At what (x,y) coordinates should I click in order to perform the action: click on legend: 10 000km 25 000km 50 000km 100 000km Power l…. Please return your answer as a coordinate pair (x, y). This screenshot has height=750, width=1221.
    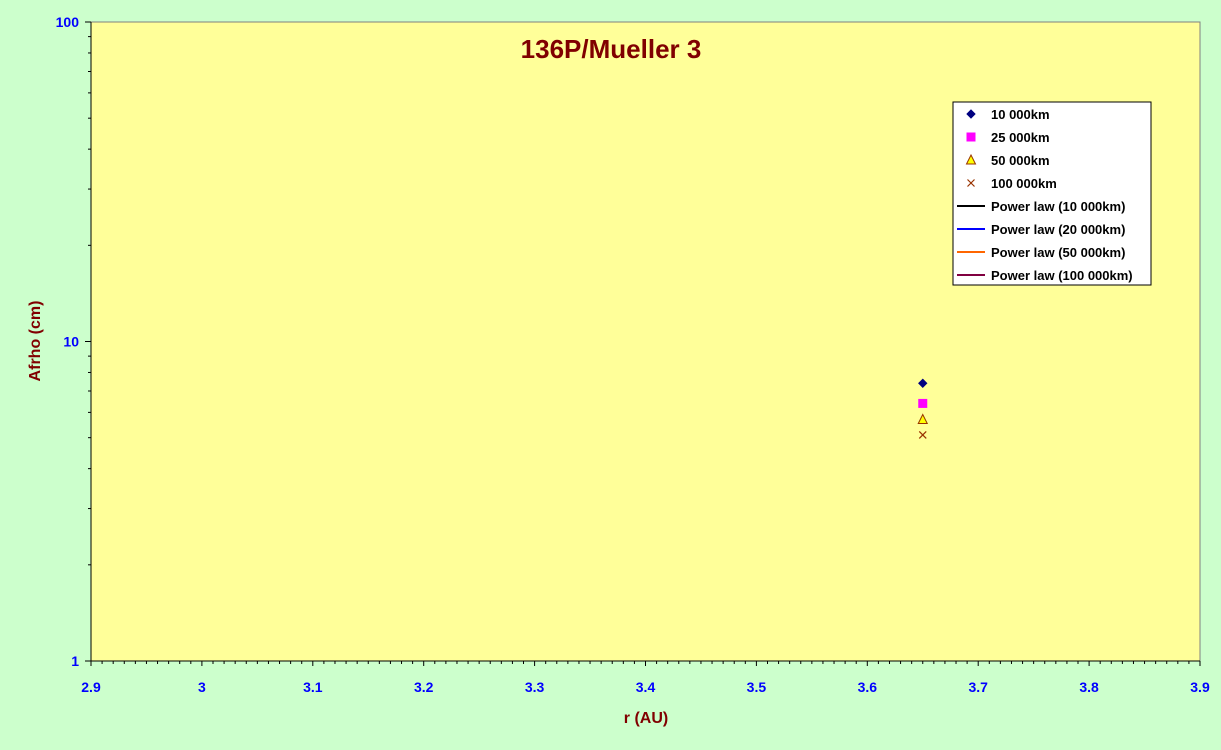
    Looking at the image, I should click on (1052, 193).